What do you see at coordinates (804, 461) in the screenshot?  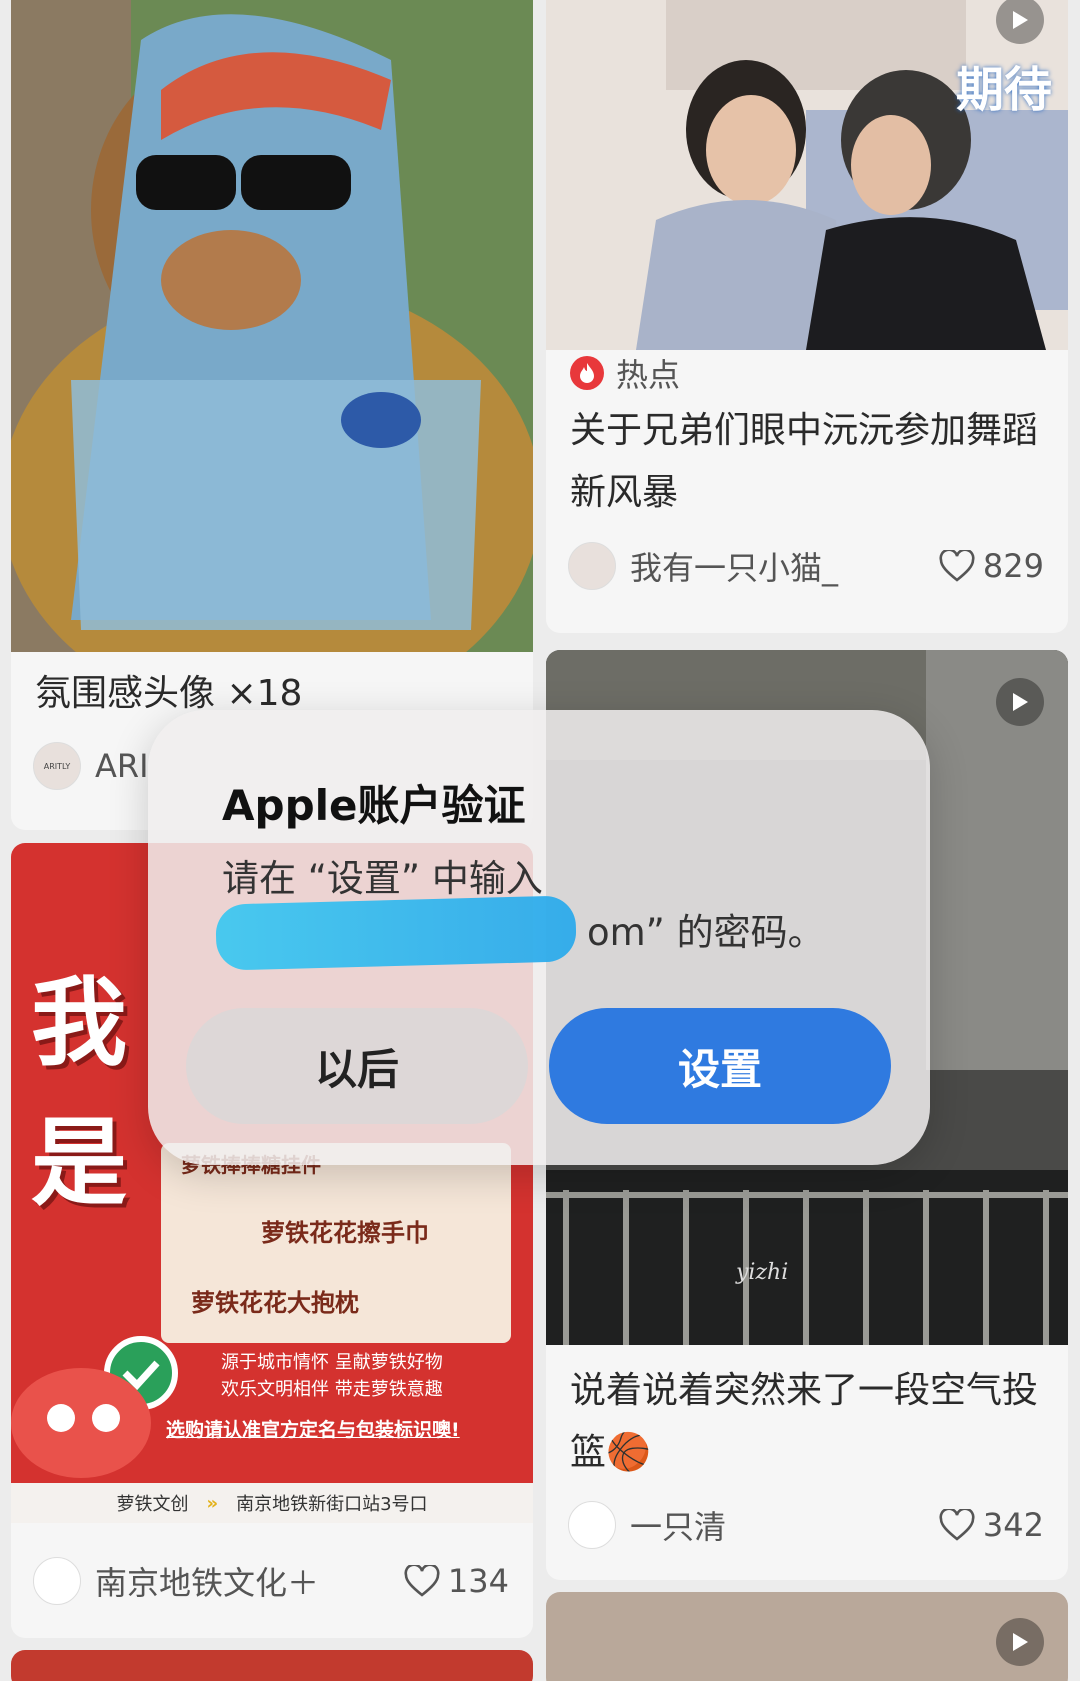 I see `card-title: 关于兄弟们眼中沅沅参加舞蹈新风暴` at bounding box center [804, 461].